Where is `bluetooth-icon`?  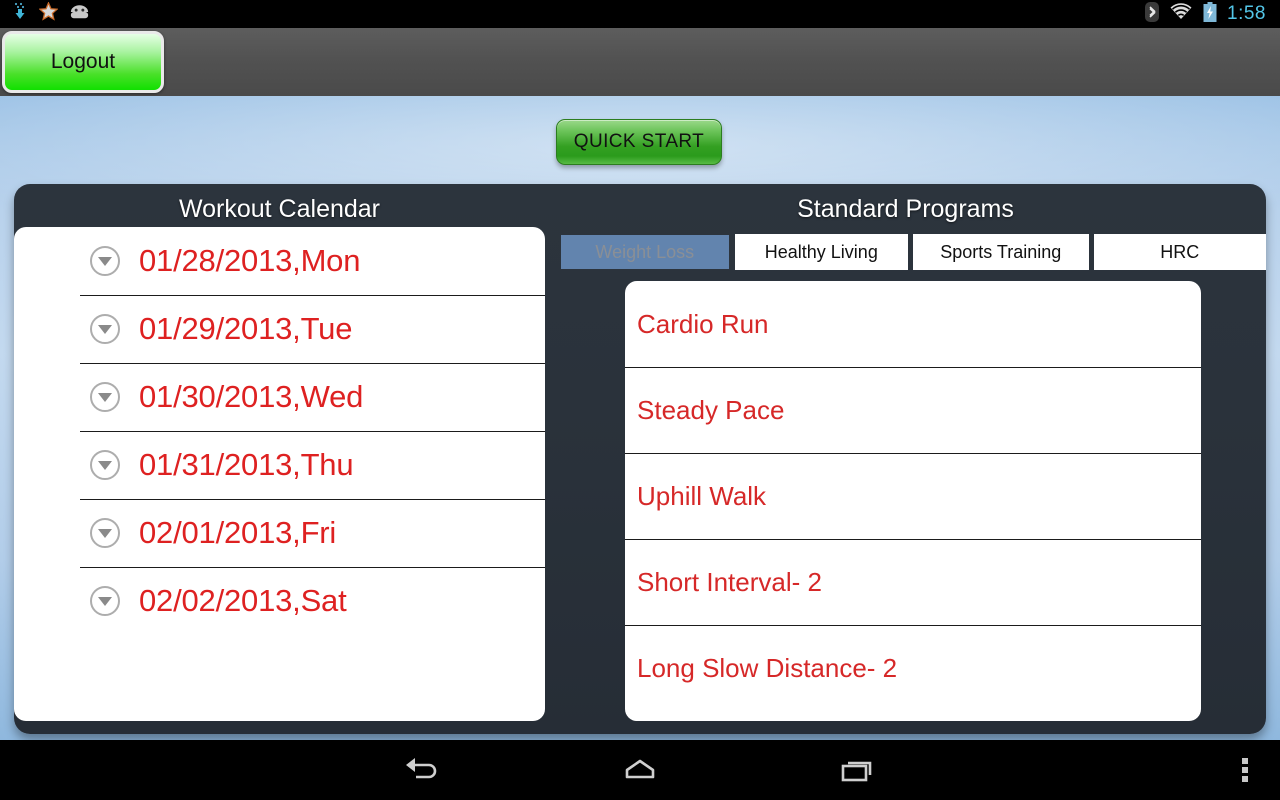
bluetooth-icon is located at coordinates (1152, 14).